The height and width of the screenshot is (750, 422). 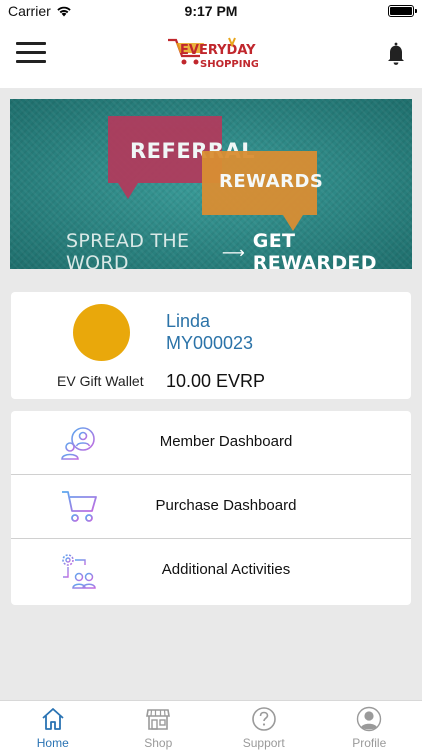 What do you see at coordinates (158, 719) in the screenshot?
I see `shop-icon` at bounding box center [158, 719].